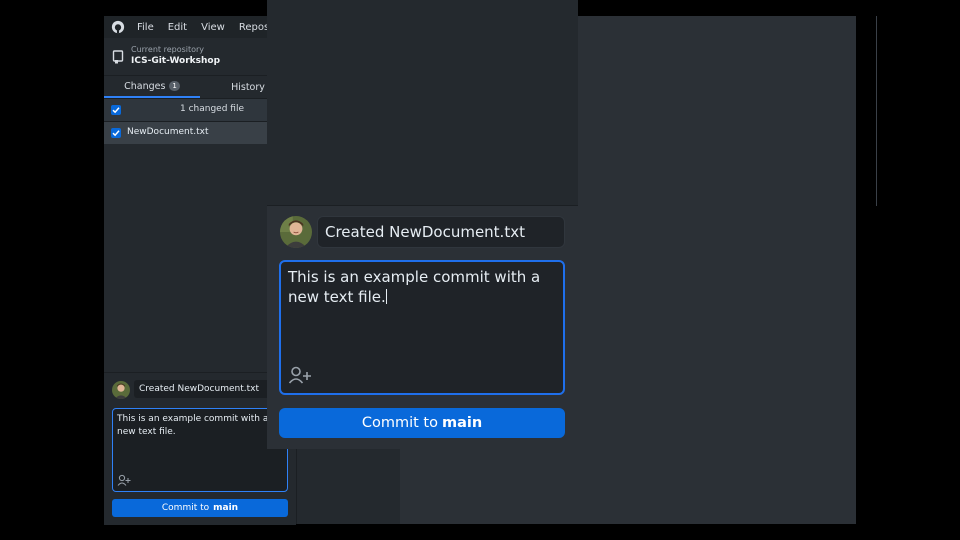  What do you see at coordinates (422, 102) in the screenshot?
I see `zoomed-background` at bounding box center [422, 102].